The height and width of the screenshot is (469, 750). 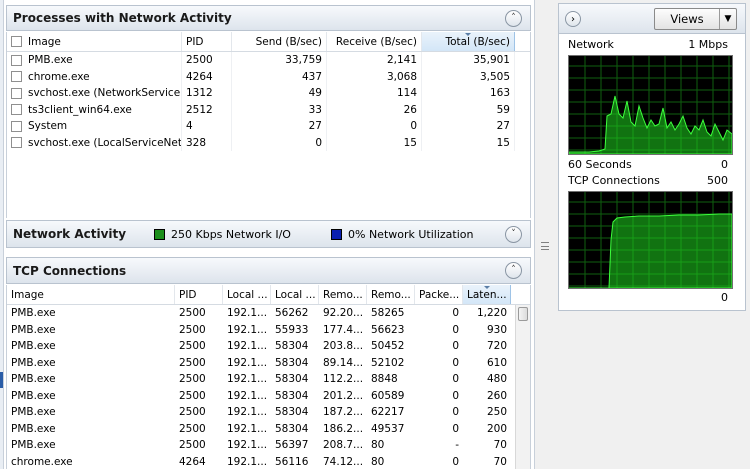 What do you see at coordinates (268, 379) in the screenshot?
I see `table-row: PMB.exe 2500 192.1... 58304 112.2... 8848 0 480` at bounding box center [268, 379].